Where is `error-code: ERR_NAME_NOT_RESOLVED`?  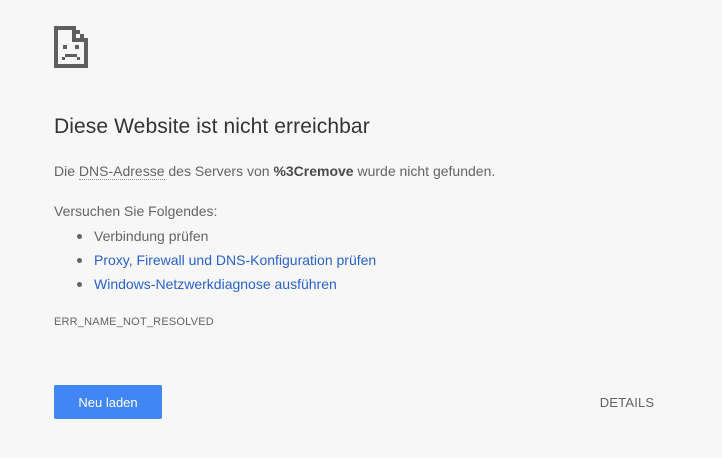
error-code: ERR_NAME_NOT_RESOLVED is located at coordinates (134, 322).